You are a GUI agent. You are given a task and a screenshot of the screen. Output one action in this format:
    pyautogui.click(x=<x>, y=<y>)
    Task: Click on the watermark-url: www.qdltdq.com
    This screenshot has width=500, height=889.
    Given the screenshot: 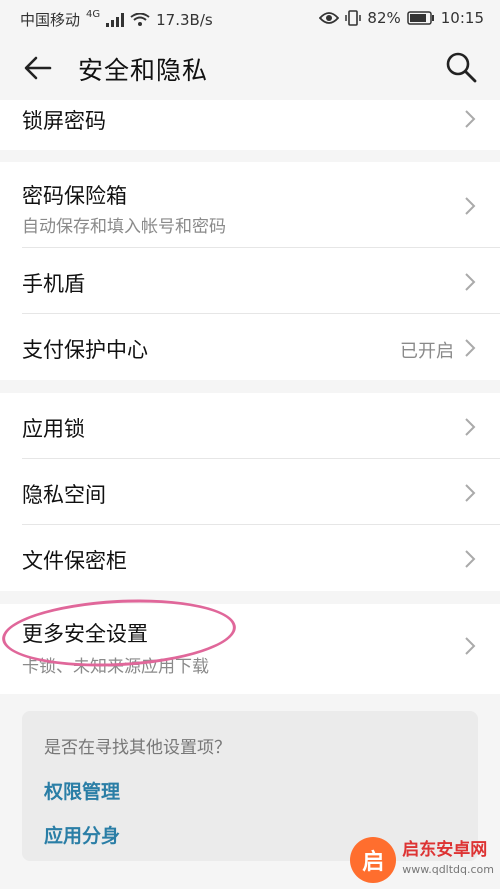 What is the action you would take?
    pyautogui.click(x=448, y=869)
    